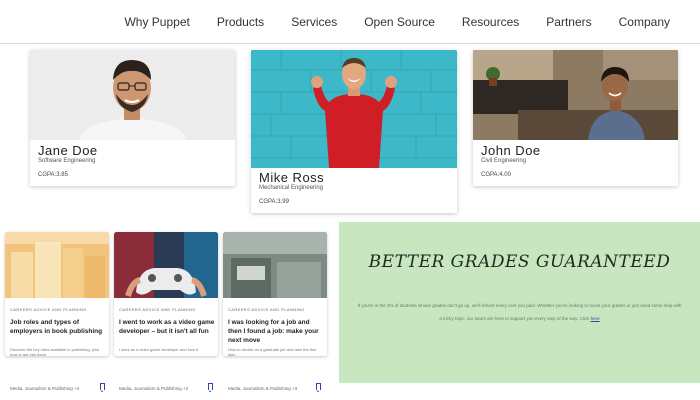  I want to click on profile-card: John Doe Civil Engineering CGPA:4.00, so click(575, 118).